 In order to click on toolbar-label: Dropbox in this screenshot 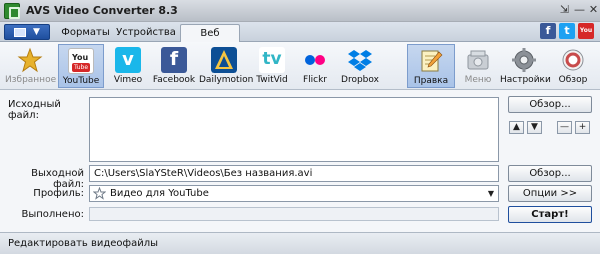, I will do `click(360, 80)`.